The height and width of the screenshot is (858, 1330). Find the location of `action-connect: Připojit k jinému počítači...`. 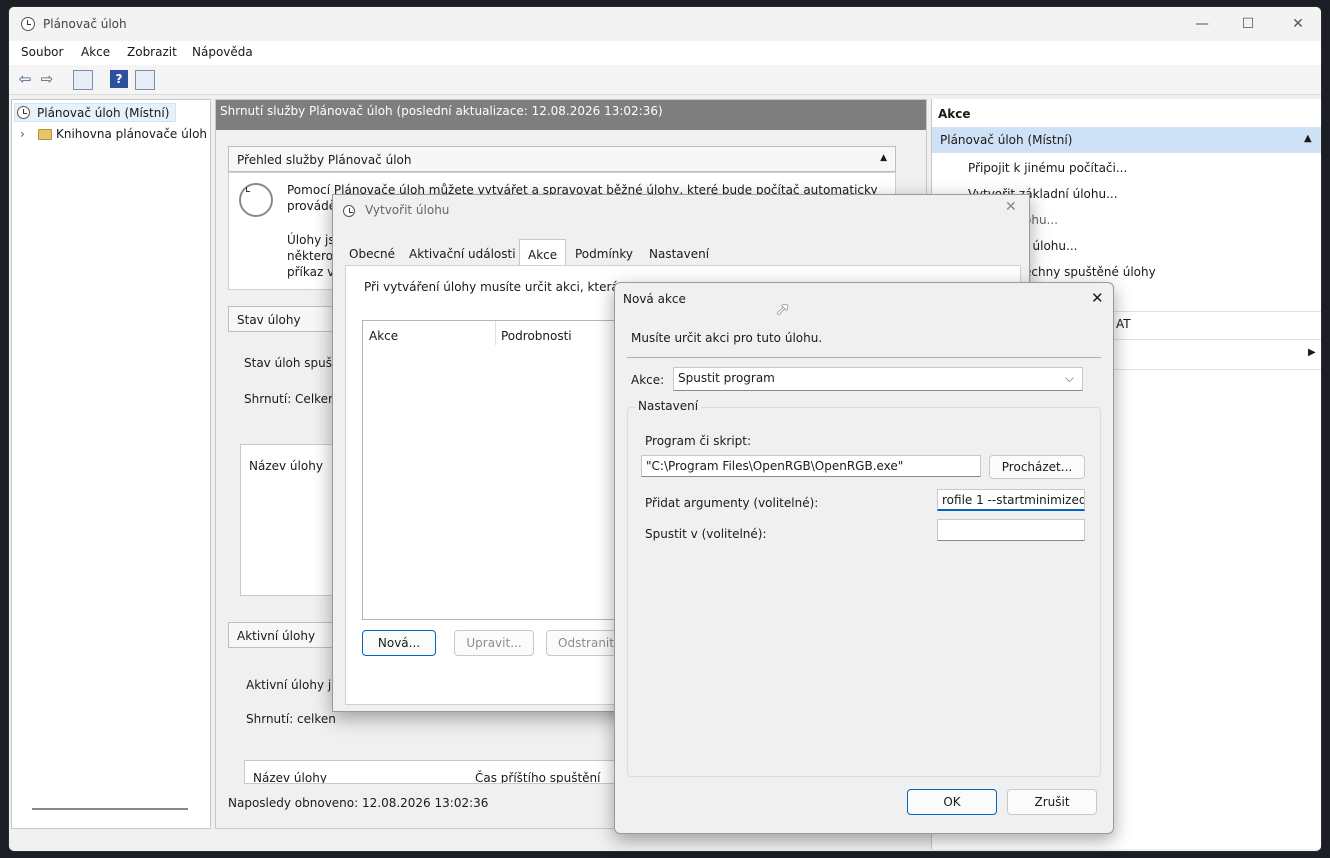

action-connect: Připojit k jinému počítači... is located at coordinates (1047, 168).